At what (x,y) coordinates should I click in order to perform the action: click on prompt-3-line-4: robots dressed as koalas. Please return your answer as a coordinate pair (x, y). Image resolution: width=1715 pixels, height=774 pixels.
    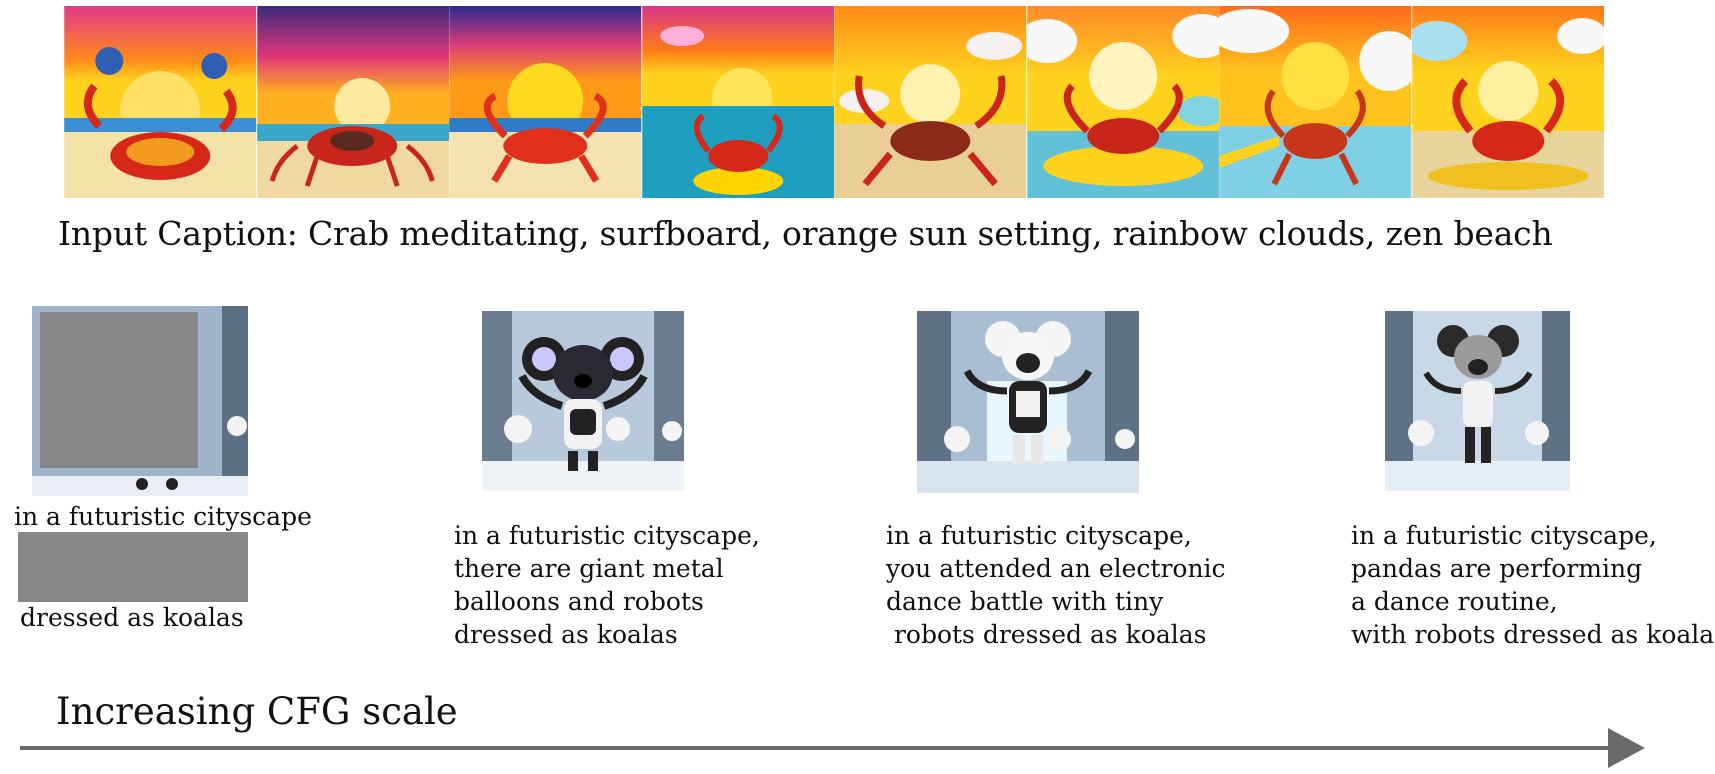
    Looking at the image, I should click on (1046, 634).